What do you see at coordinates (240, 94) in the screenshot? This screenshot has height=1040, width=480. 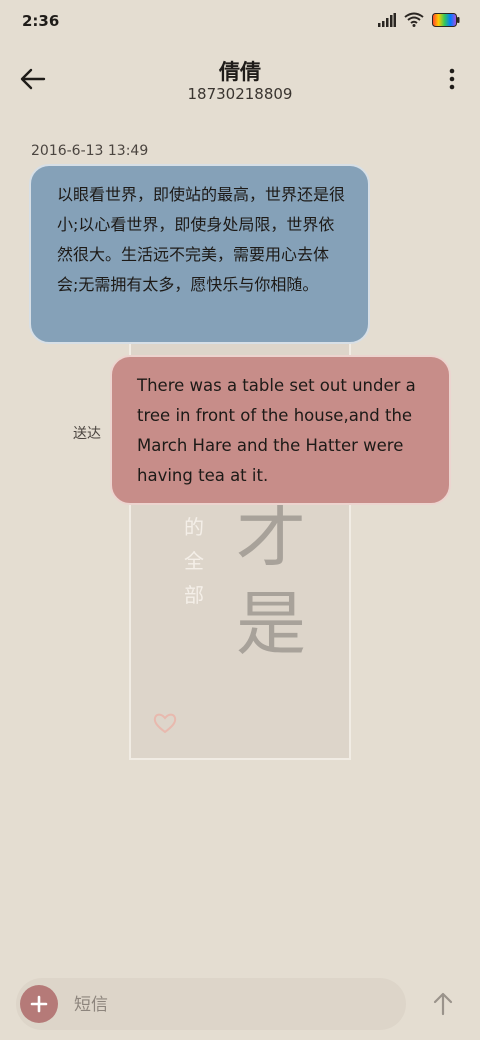 I see `contact-number: 18730218809` at bounding box center [240, 94].